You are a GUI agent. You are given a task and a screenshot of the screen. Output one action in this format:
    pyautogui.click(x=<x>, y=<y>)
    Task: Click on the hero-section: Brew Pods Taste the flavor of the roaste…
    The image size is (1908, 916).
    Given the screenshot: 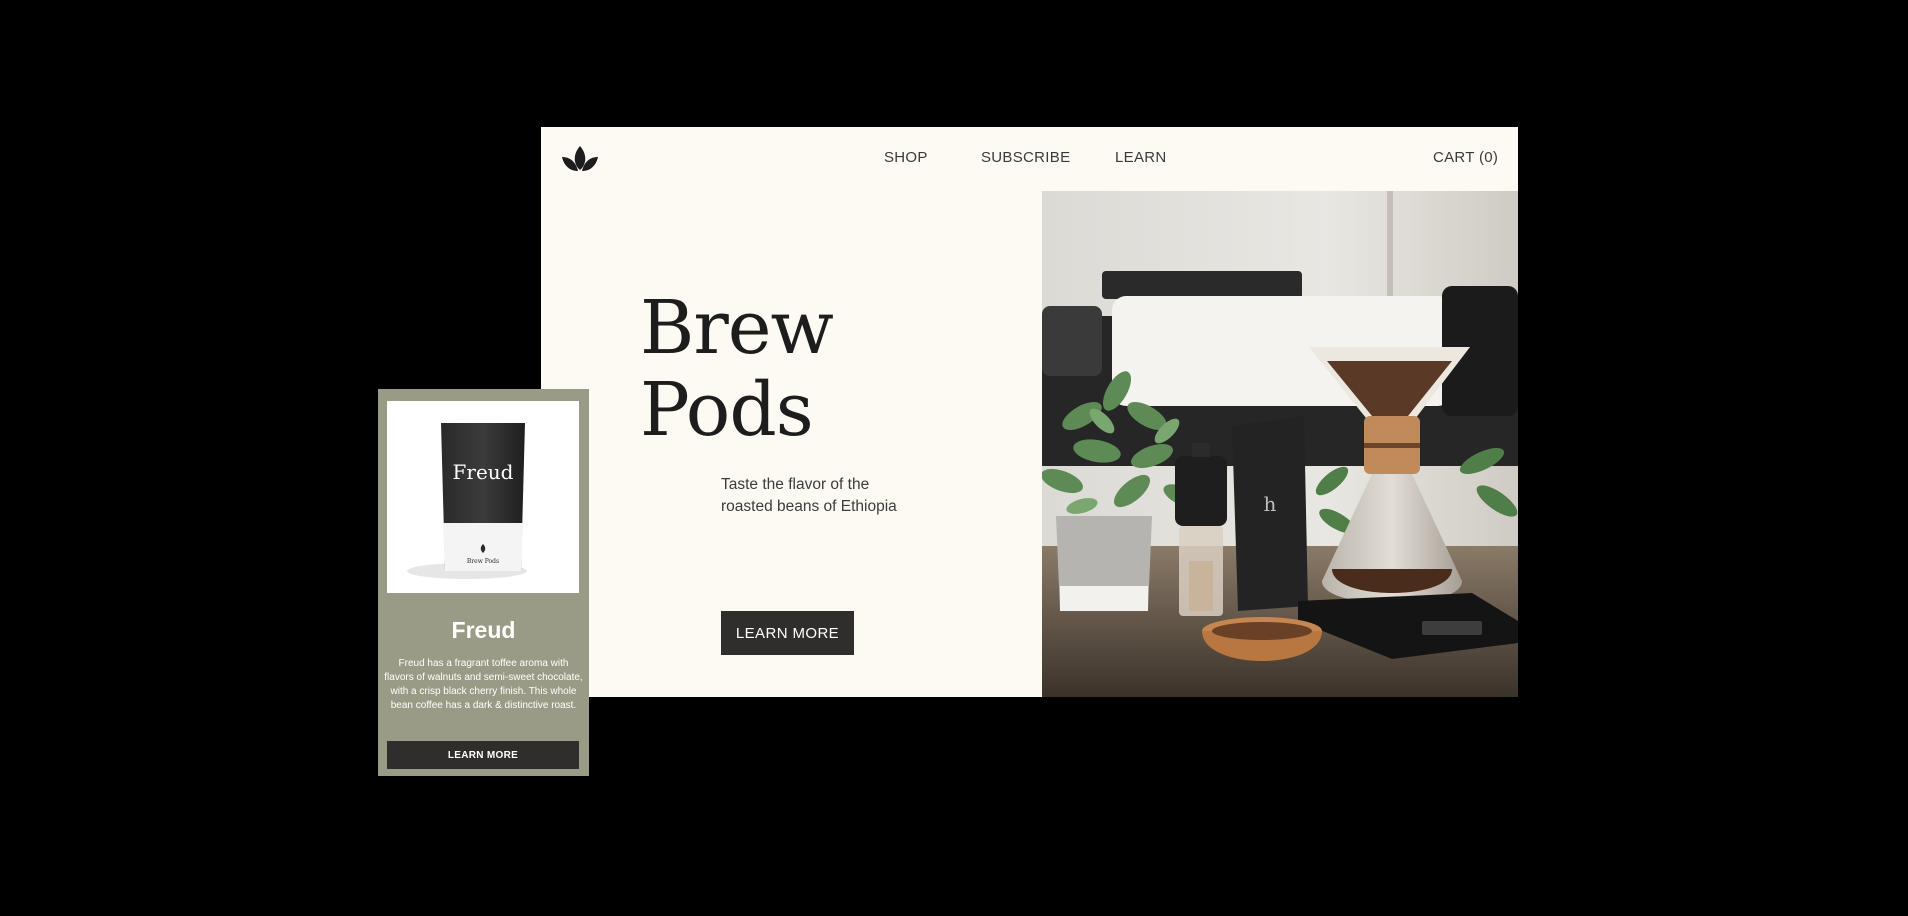 What is the action you would take?
    pyautogui.click(x=791, y=444)
    